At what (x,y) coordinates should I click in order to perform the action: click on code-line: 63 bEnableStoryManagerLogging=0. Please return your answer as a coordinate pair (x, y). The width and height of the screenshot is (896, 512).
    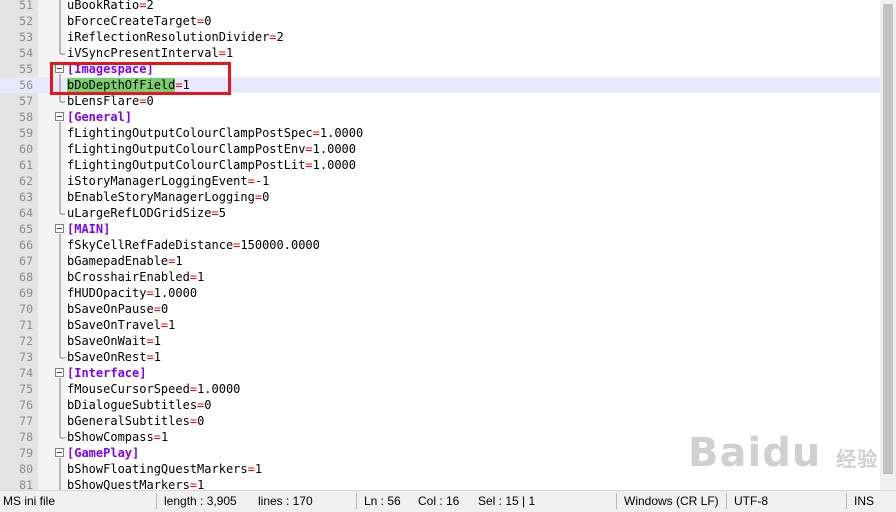
    Looking at the image, I should click on (440, 197).